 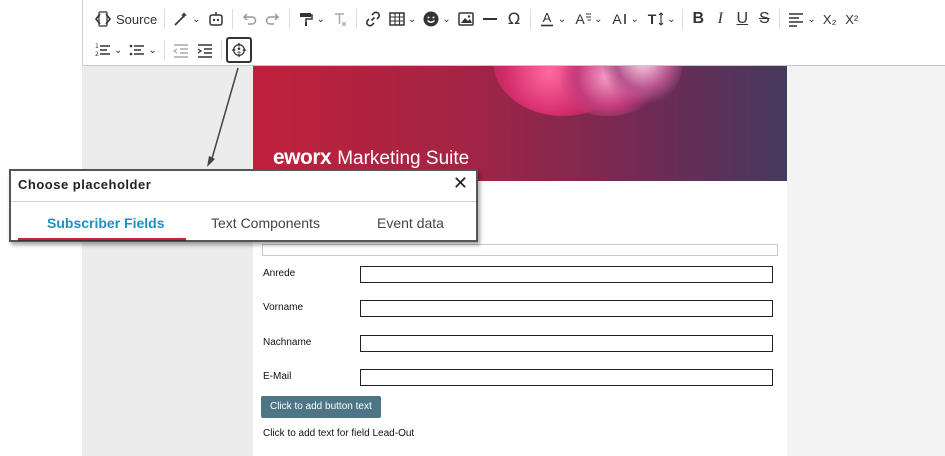 What do you see at coordinates (460, 183) in the screenshot?
I see `close-icon: ✕` at bounding box center [460, 183].